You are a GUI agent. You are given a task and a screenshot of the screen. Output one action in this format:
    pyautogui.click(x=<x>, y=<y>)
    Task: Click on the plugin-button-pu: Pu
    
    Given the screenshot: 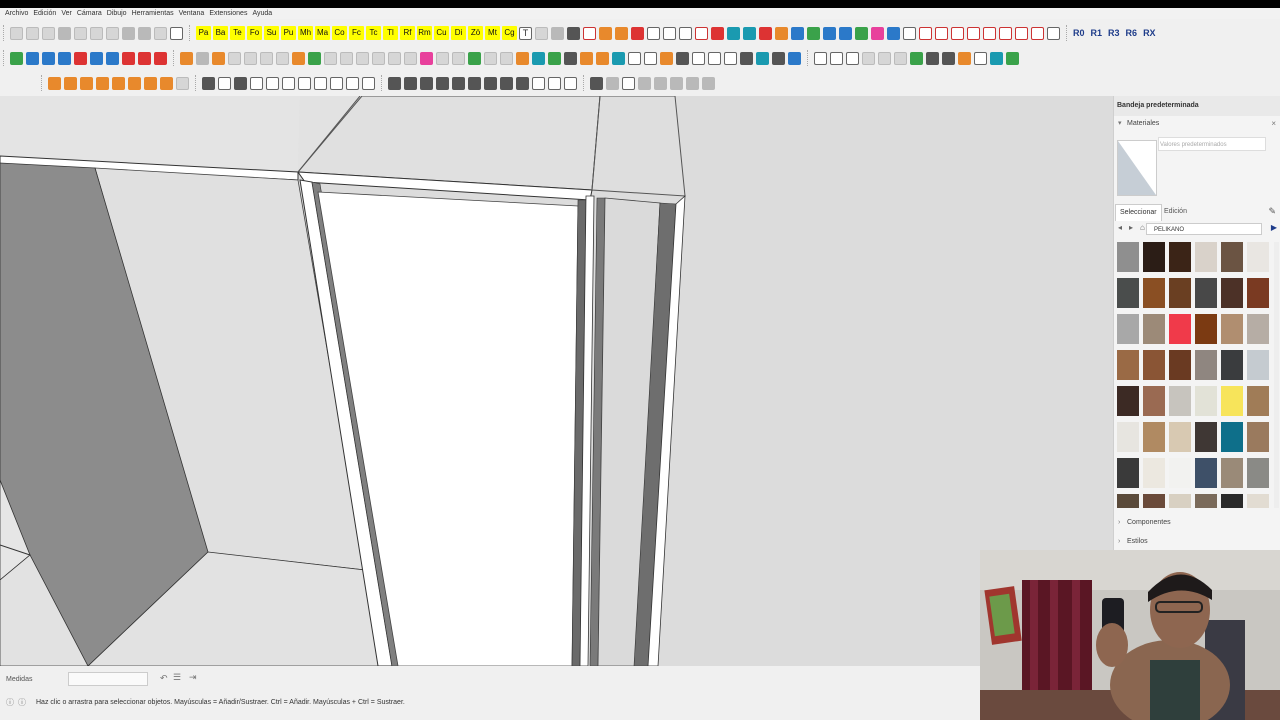 What is the action you would take?
    pyautogui.click(x=288, y=33)
    